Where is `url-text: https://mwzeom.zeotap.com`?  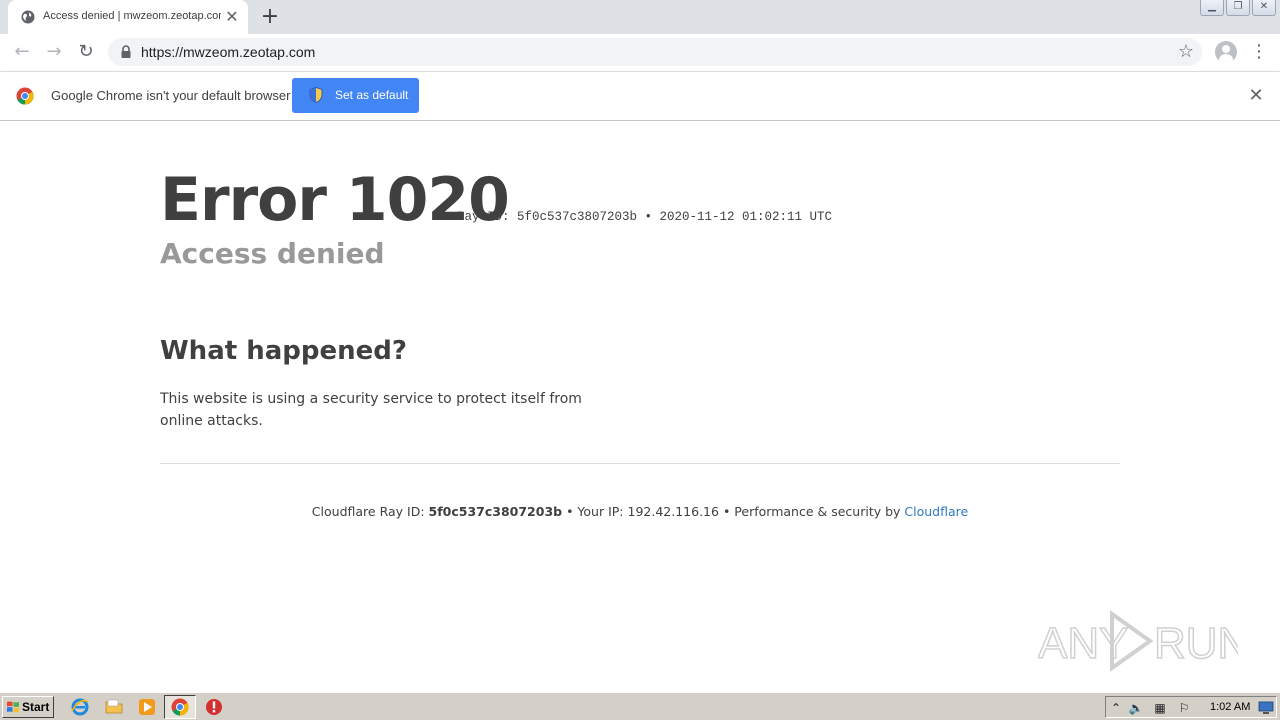
url-text: https://mwzeom.zeotap.com is located at coordinates (228, 52).